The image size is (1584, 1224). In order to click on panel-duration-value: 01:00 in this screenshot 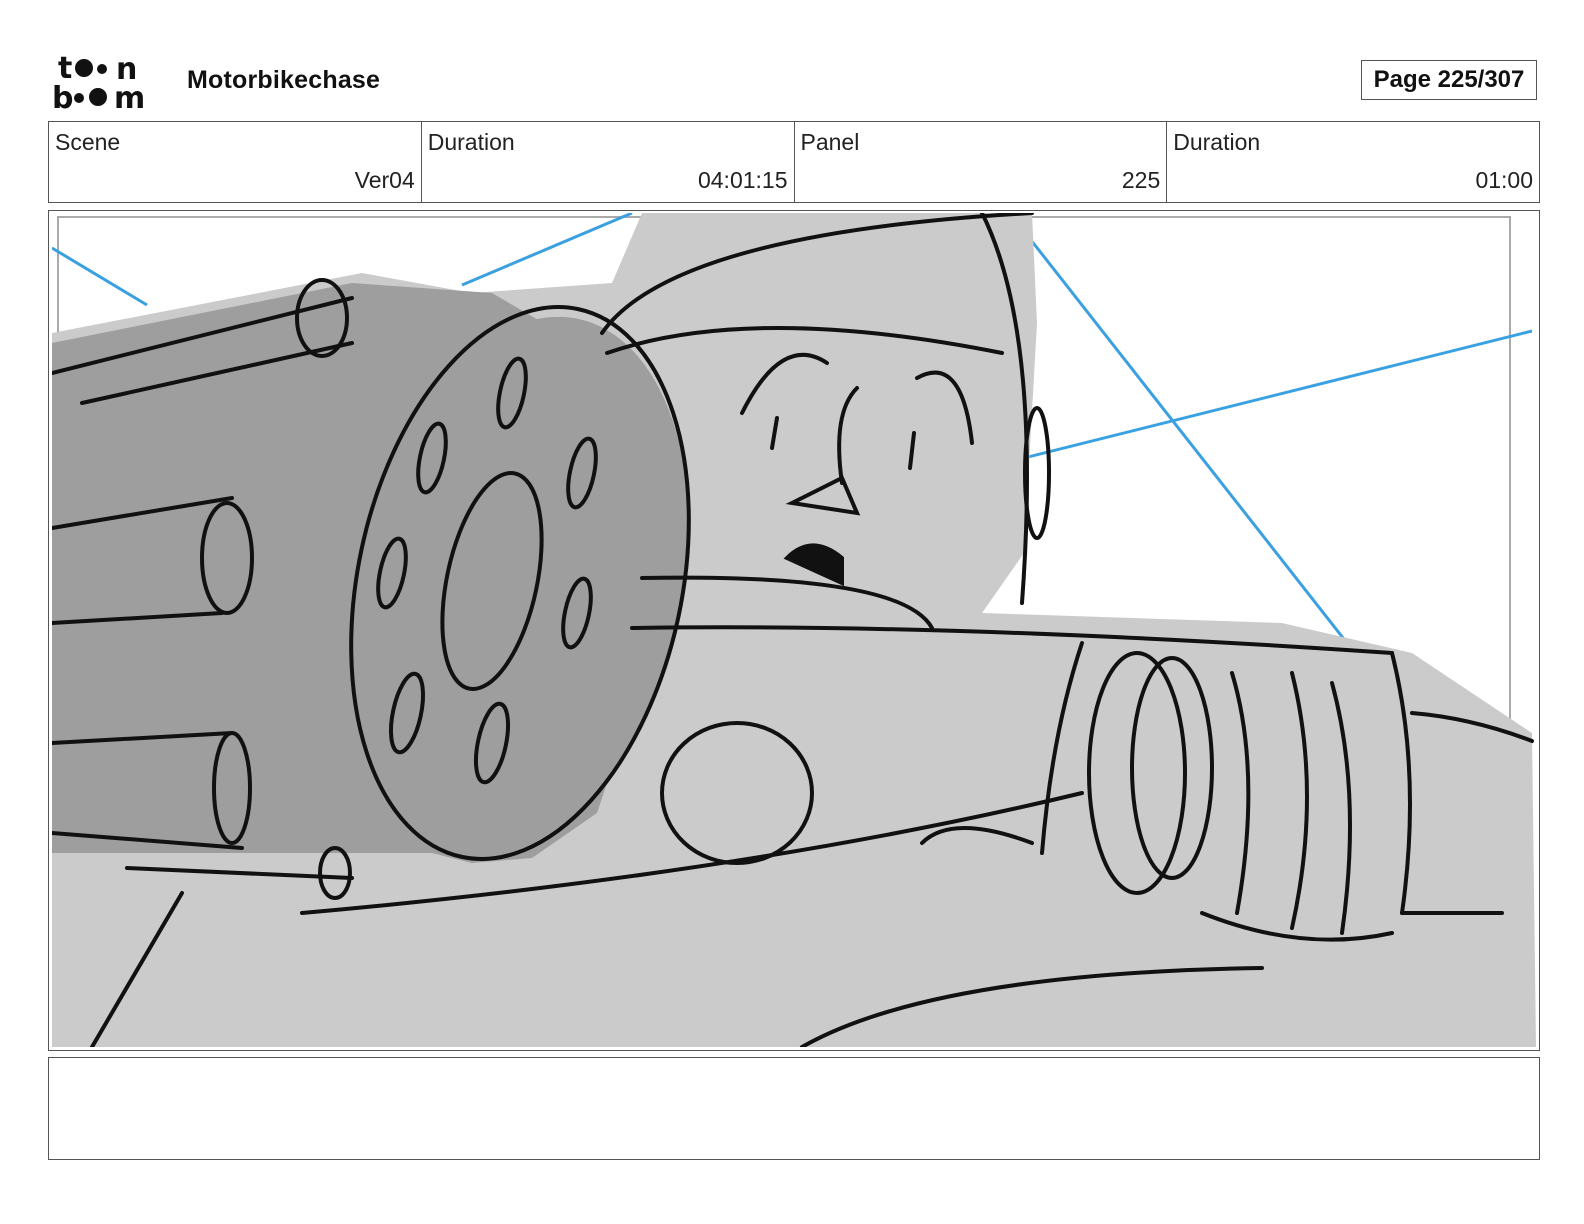, I will do `click(1504, 180)`.